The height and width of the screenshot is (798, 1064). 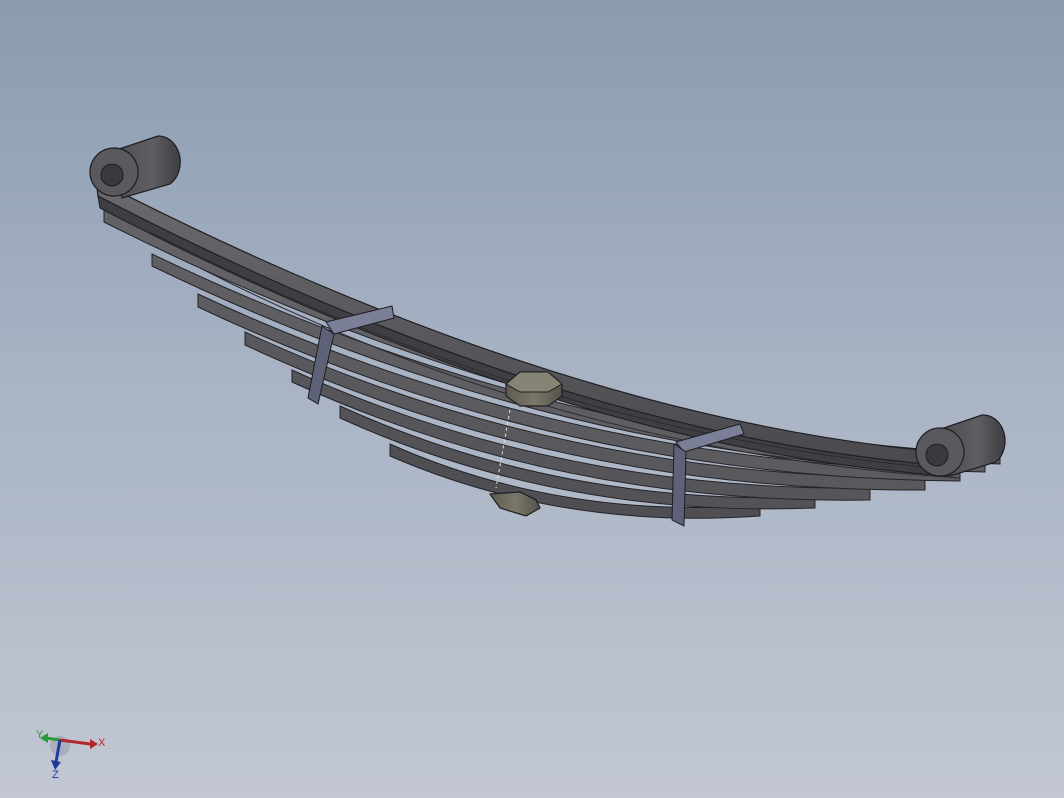 What do you see at coordinates (40, 735) in the screenshot?
I see `triad-y-label: Y` at bounding box center [40, 735].